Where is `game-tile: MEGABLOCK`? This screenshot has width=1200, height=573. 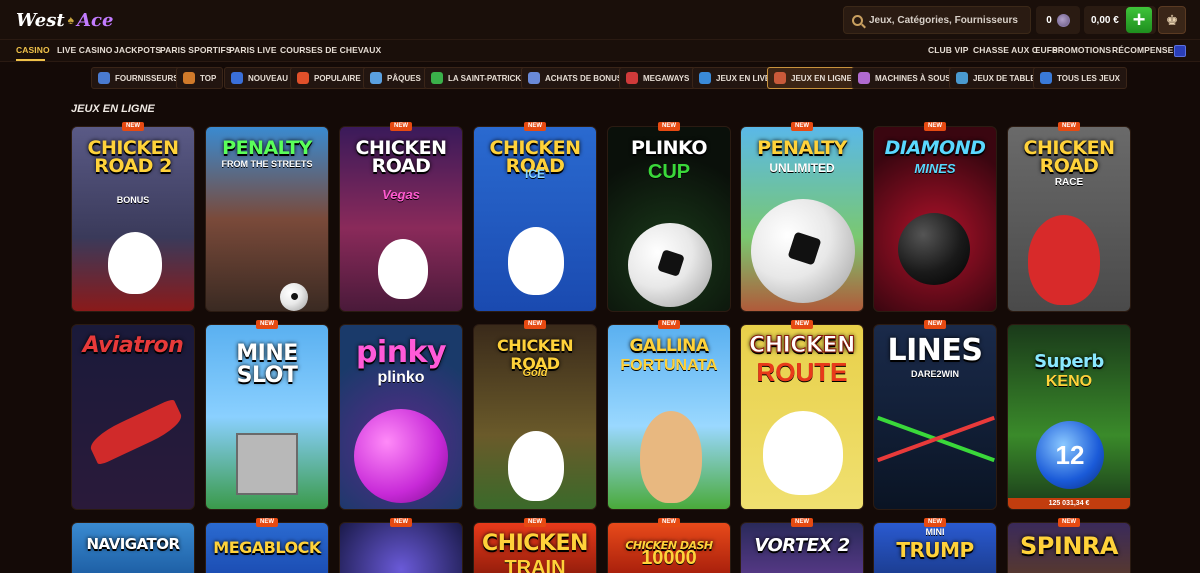 game-tile: MEGABLOCK is located at coordinates (267, 547).